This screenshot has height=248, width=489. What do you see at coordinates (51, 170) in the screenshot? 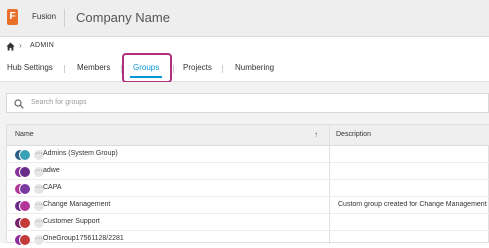
I see `group-name: adwe` at bounding box center [51, 170].